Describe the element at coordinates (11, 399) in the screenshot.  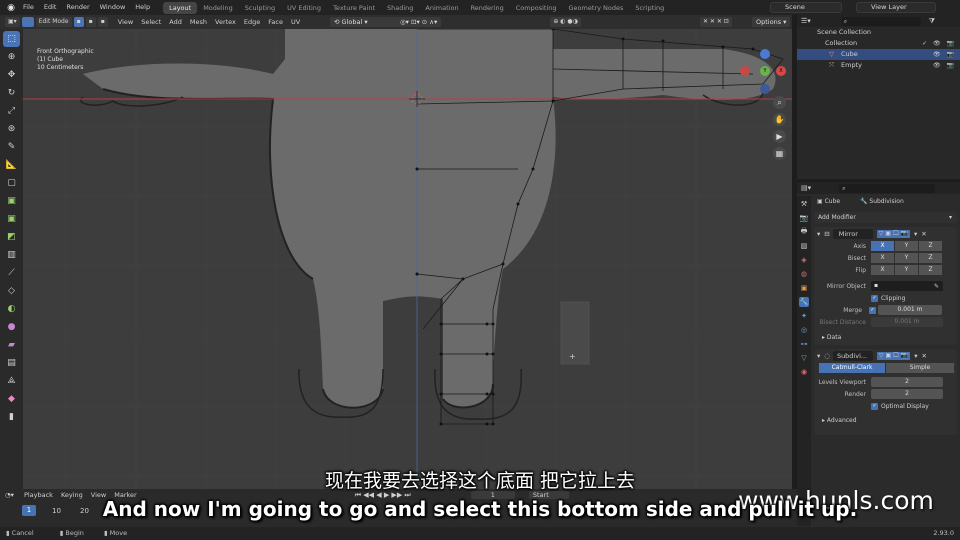
I see `rip-tool-icon: ◆` at that location.